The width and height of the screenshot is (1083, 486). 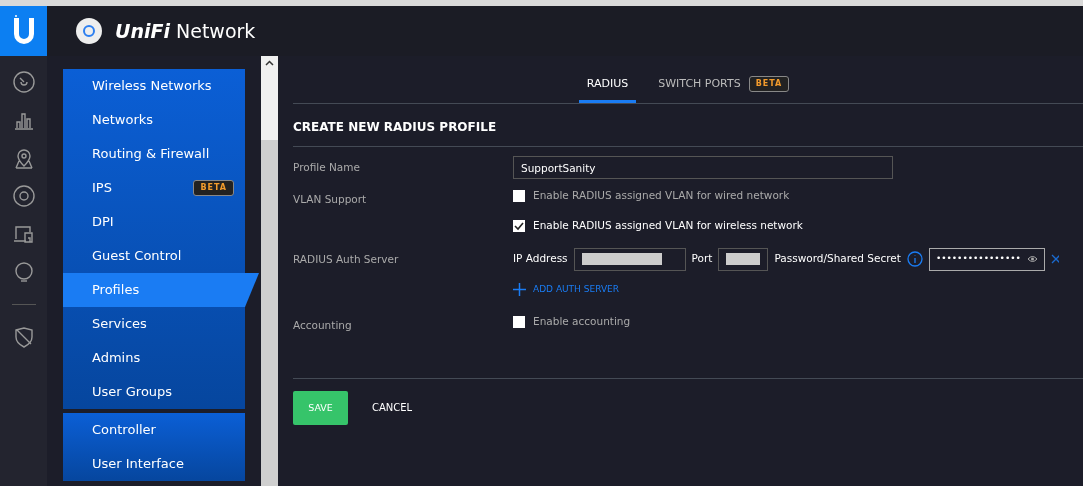 What do you see at coordinates (798, 289) in the screenshot?
I see `add-auth-server-button: ADD AUTH SERVER` at bounding box center [798, 289].